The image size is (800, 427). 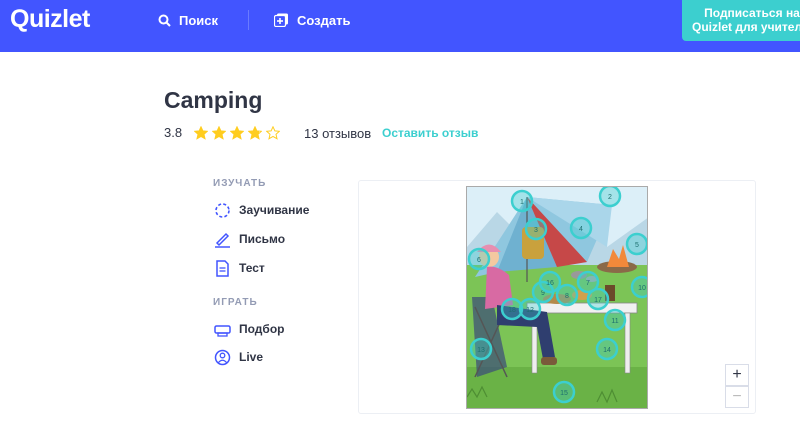 What do you see at coordinates (240, 183) in the screenshot?
I see `study-section-label: ИЗУЧАТЬ` at bounding box center [240, 183].